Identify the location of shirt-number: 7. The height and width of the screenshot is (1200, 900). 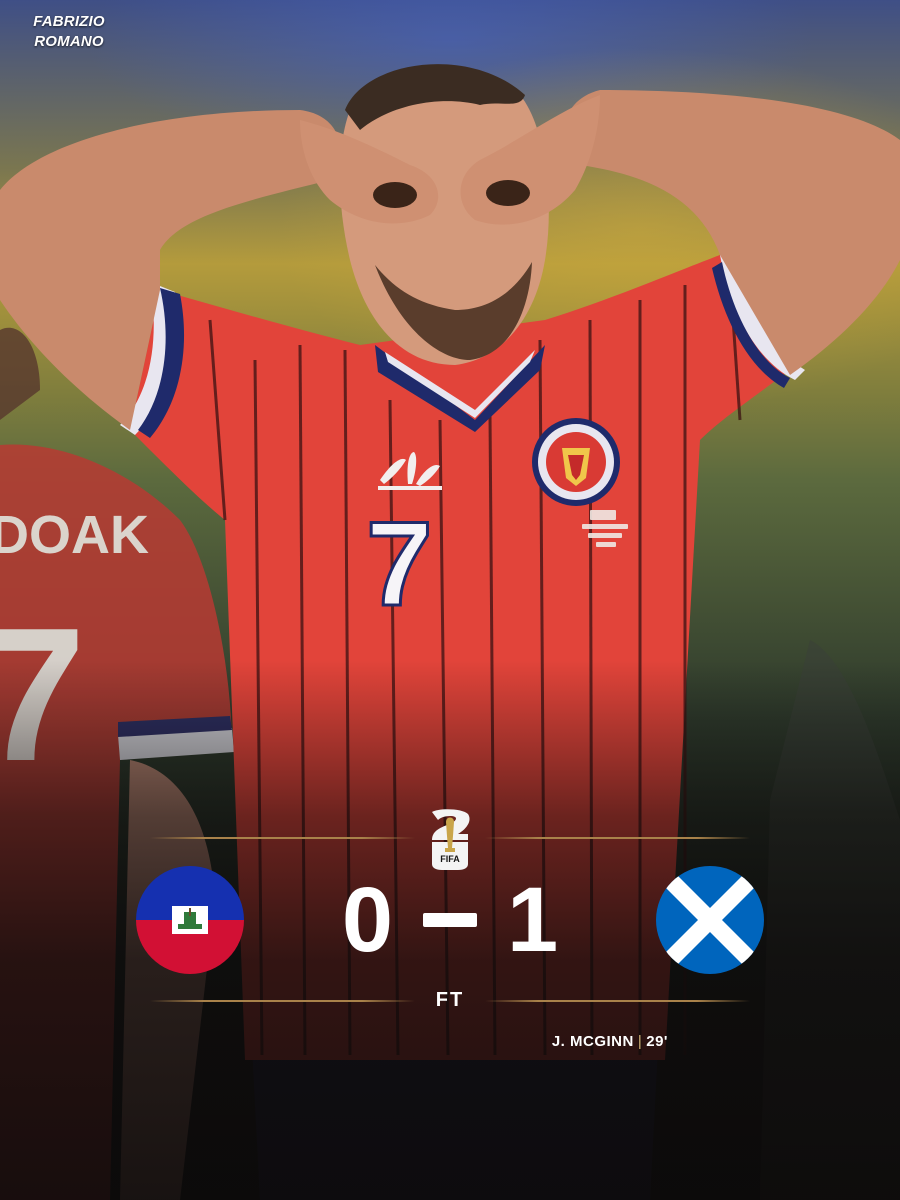
(399, 564).